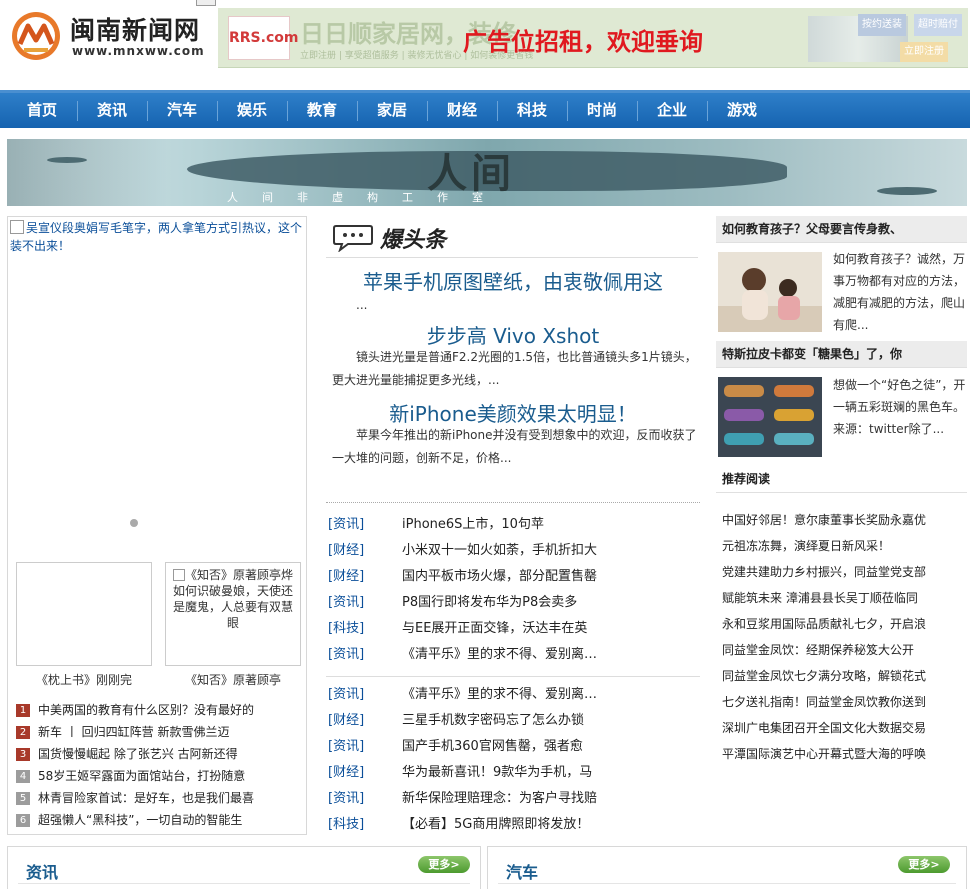 This screenshot has width=970, height=889. Describe the element at coordinates (107, 37) in the screenshot. I see `site-logo: 闽南新闻网 www.mnxww.com` at that location.